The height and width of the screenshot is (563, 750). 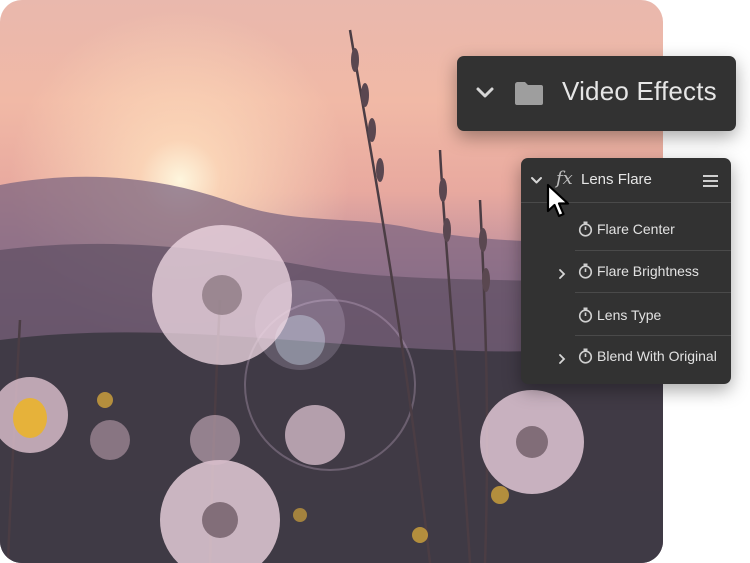 What do you see at coordinates (639, 91) in the screenshot?
I see `video-effects-title: Video Effects` at bounding box center [639, 91].